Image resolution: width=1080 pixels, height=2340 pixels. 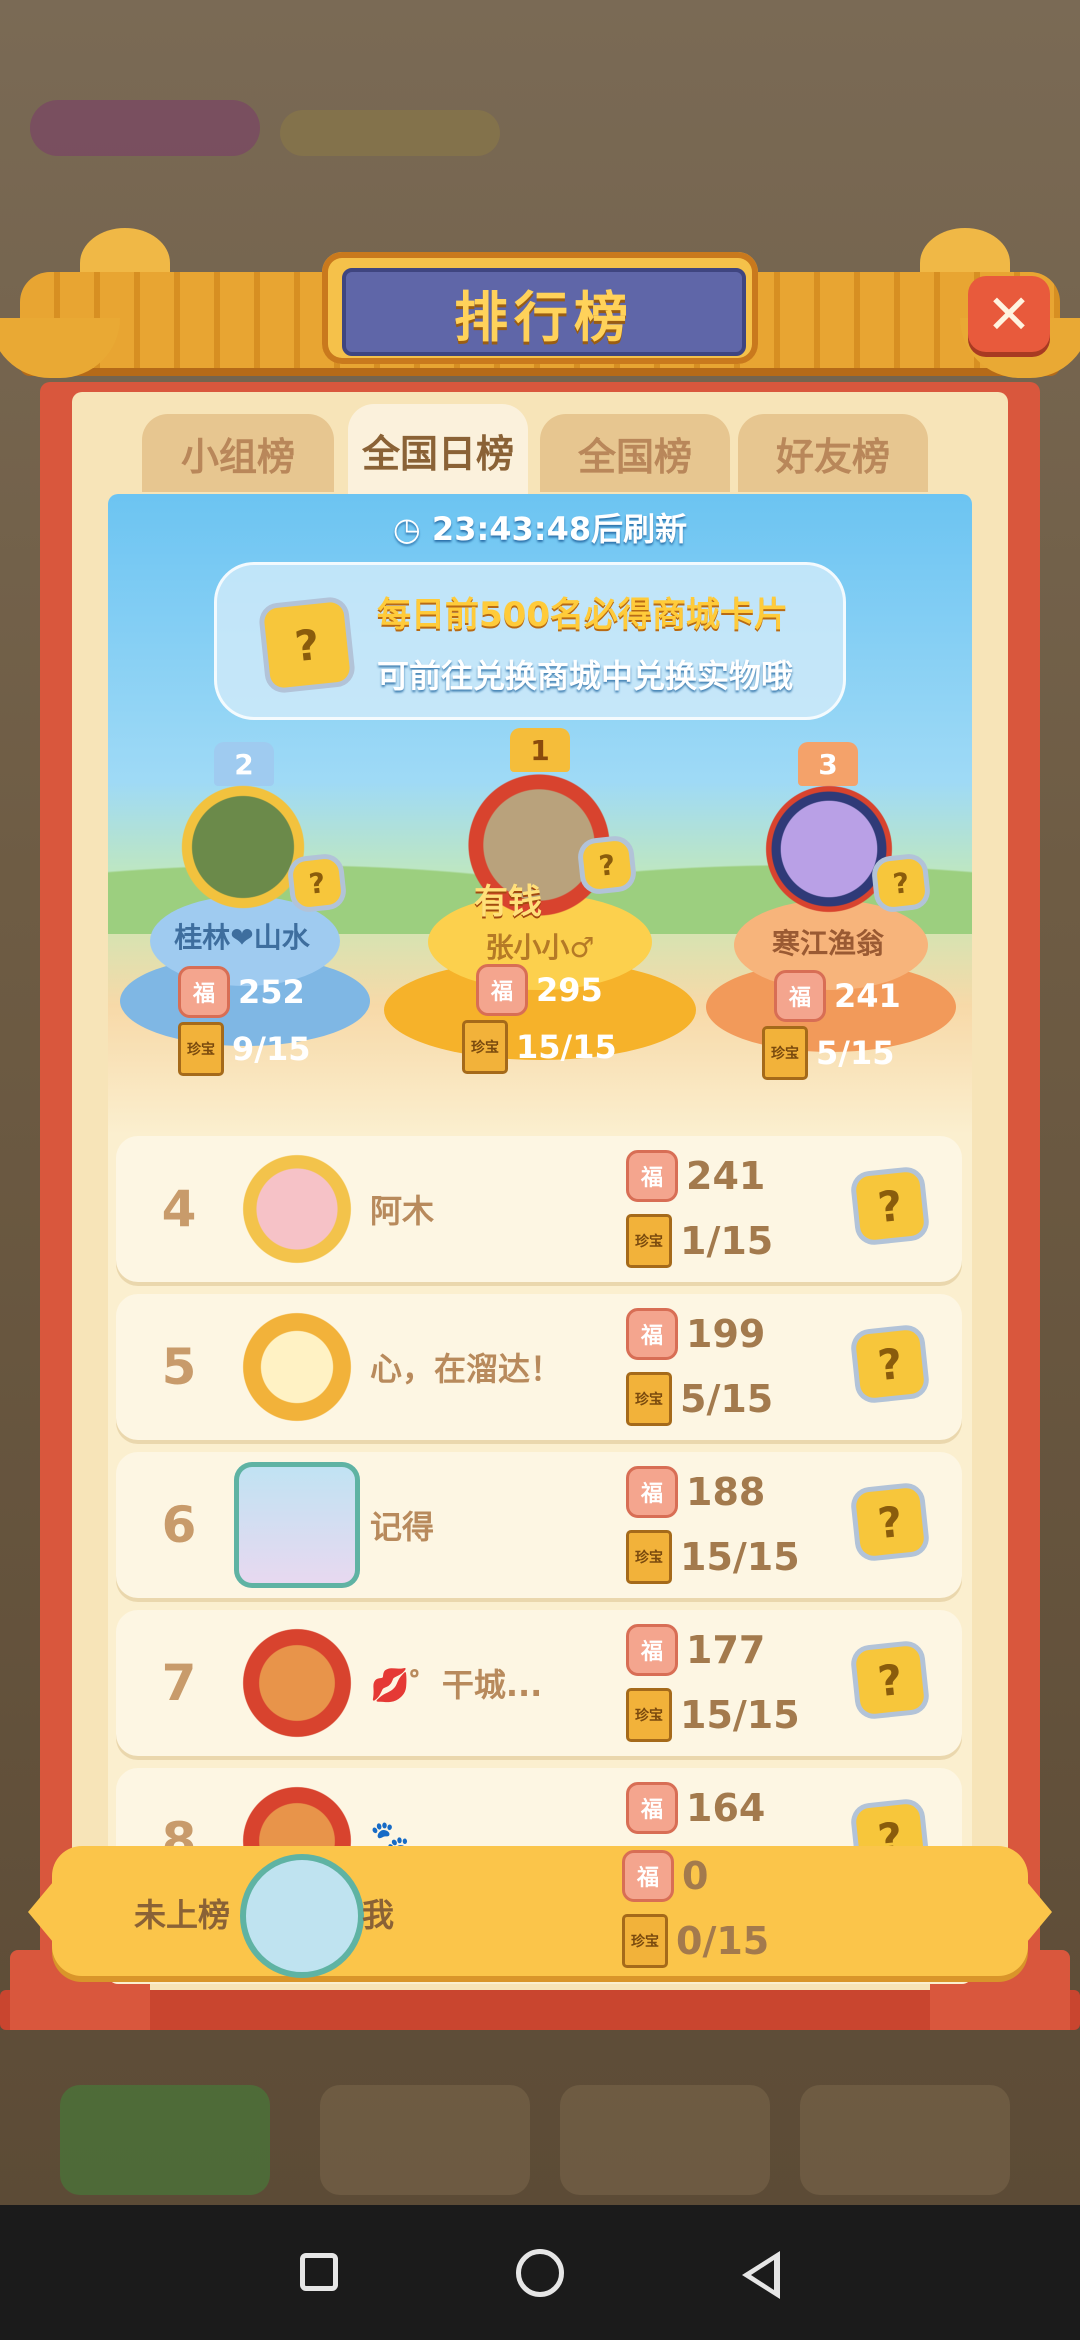 What do you see at coordinates (319, 2272) in the screenshot?
I see `recents-button` at bounding box center [319, 2272].